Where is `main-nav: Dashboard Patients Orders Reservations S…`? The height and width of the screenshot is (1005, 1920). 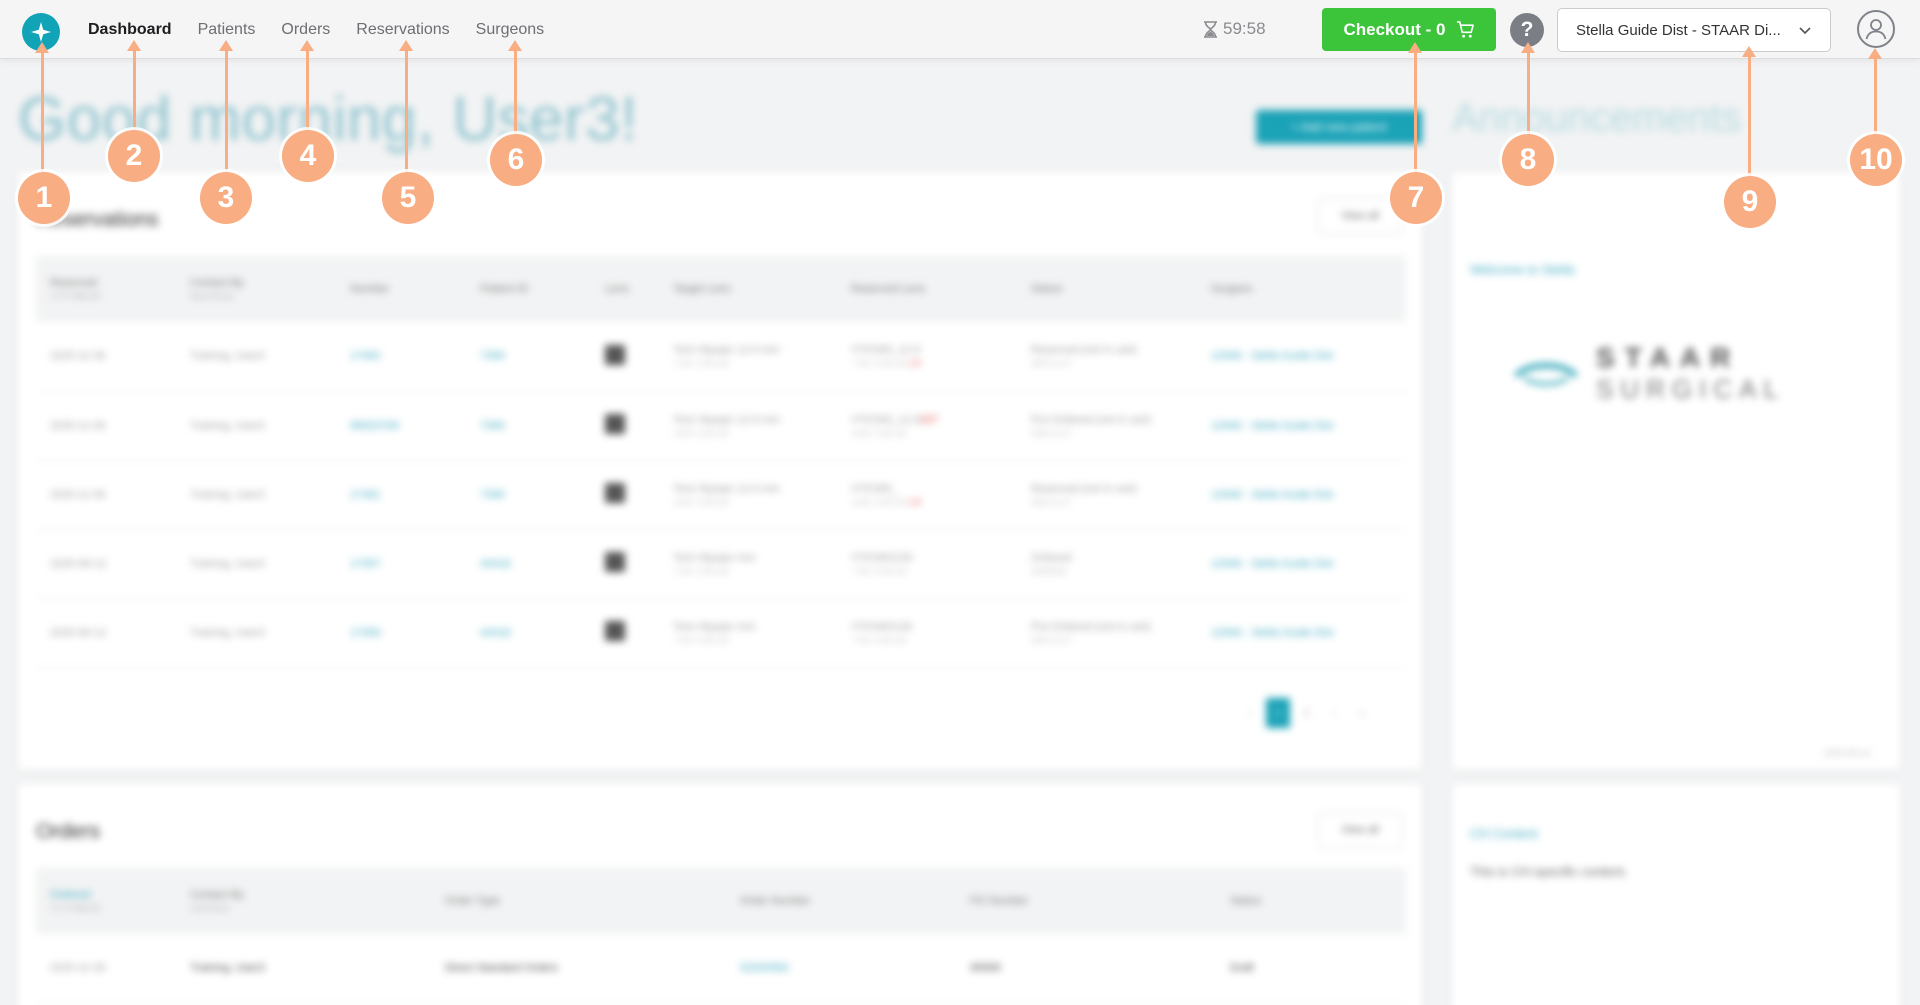 main-nav: Dashboard Patients Orders Reservations S… is located at coordinates (316, 29).